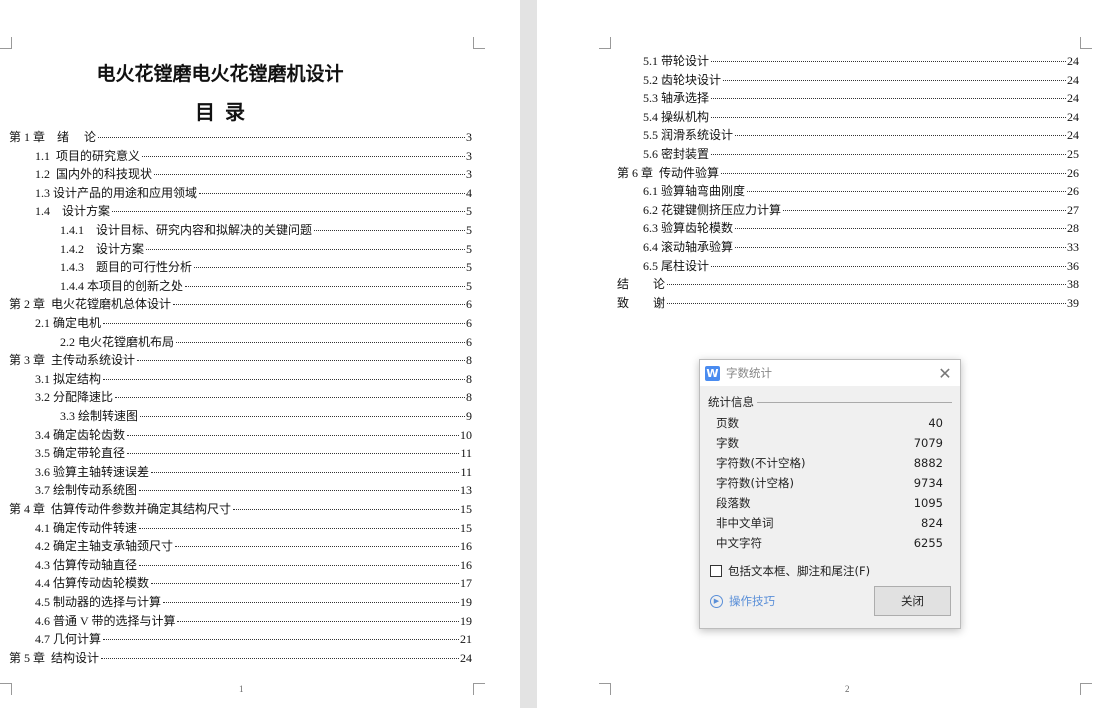 This screenshot has height=708, width=1094. I want to click on toc-entry-title: 2.2 电火花镗磨机布局, so click(117, 341).